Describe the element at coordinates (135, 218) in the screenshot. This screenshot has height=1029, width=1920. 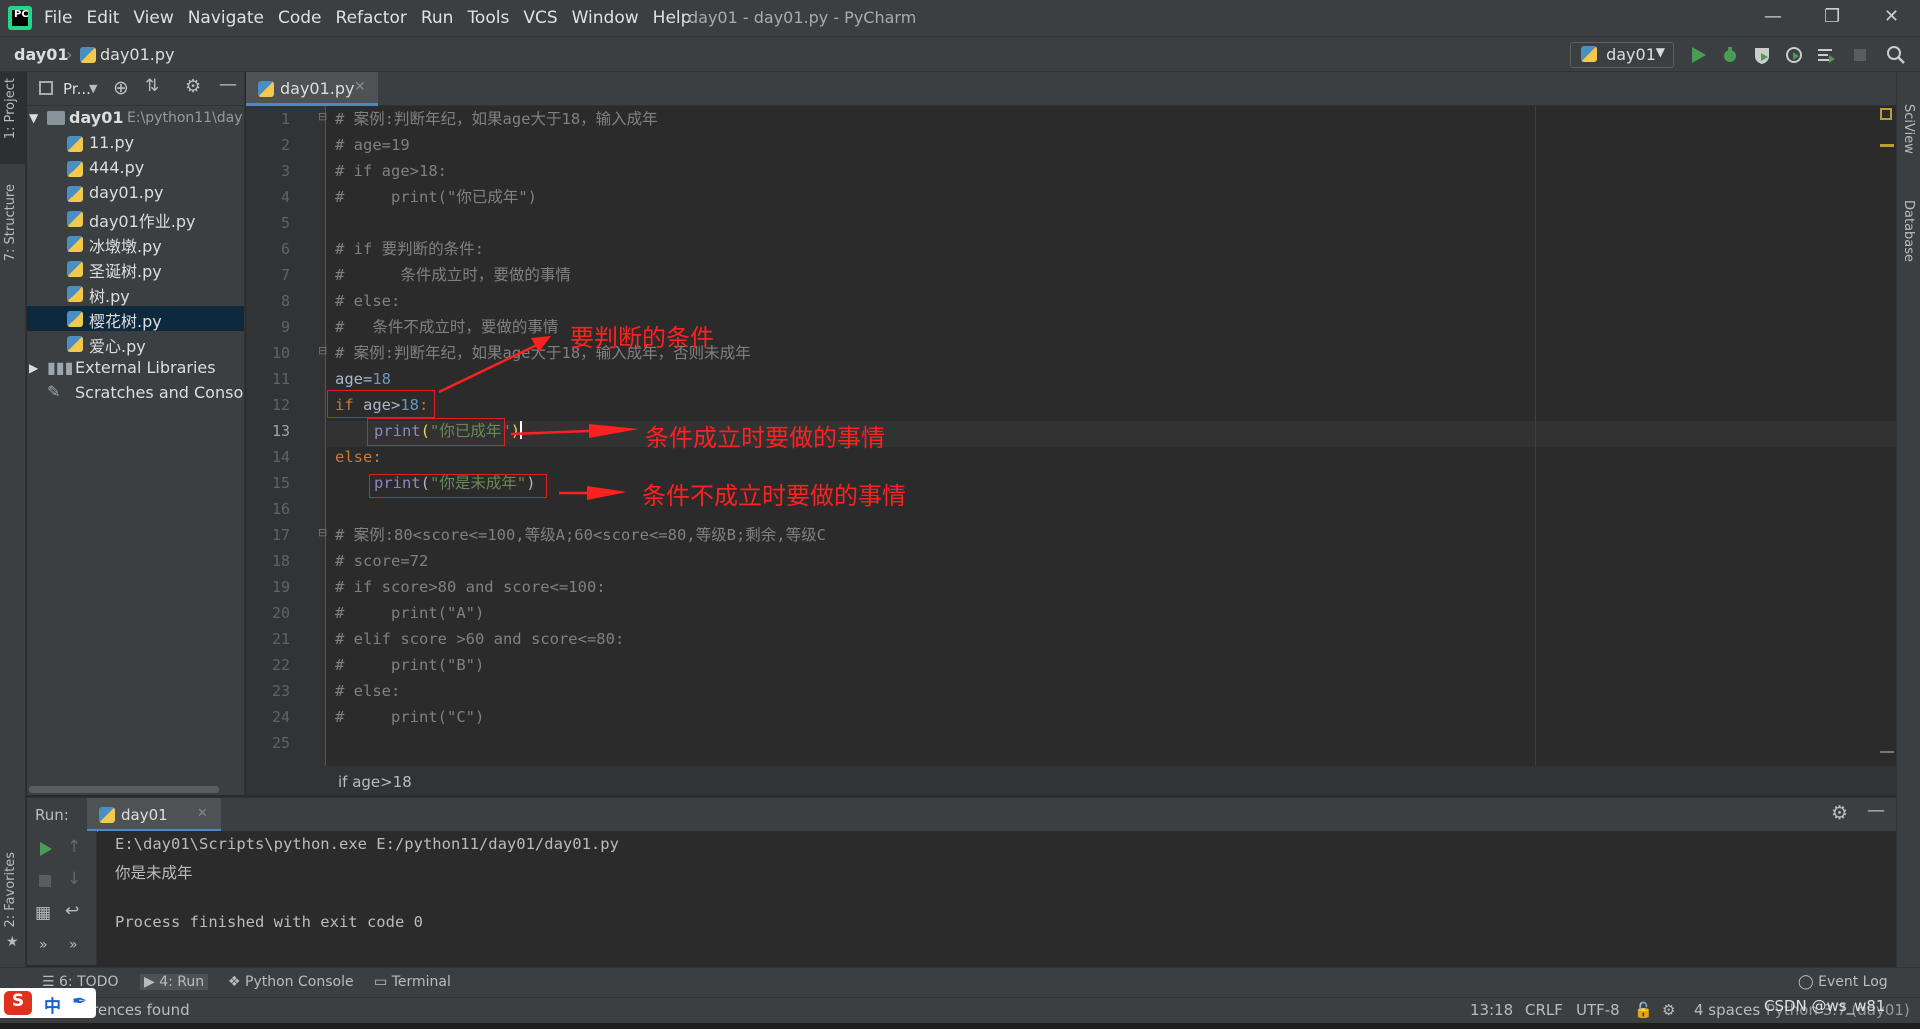
I see `list-item: day01作业.py` at that location.